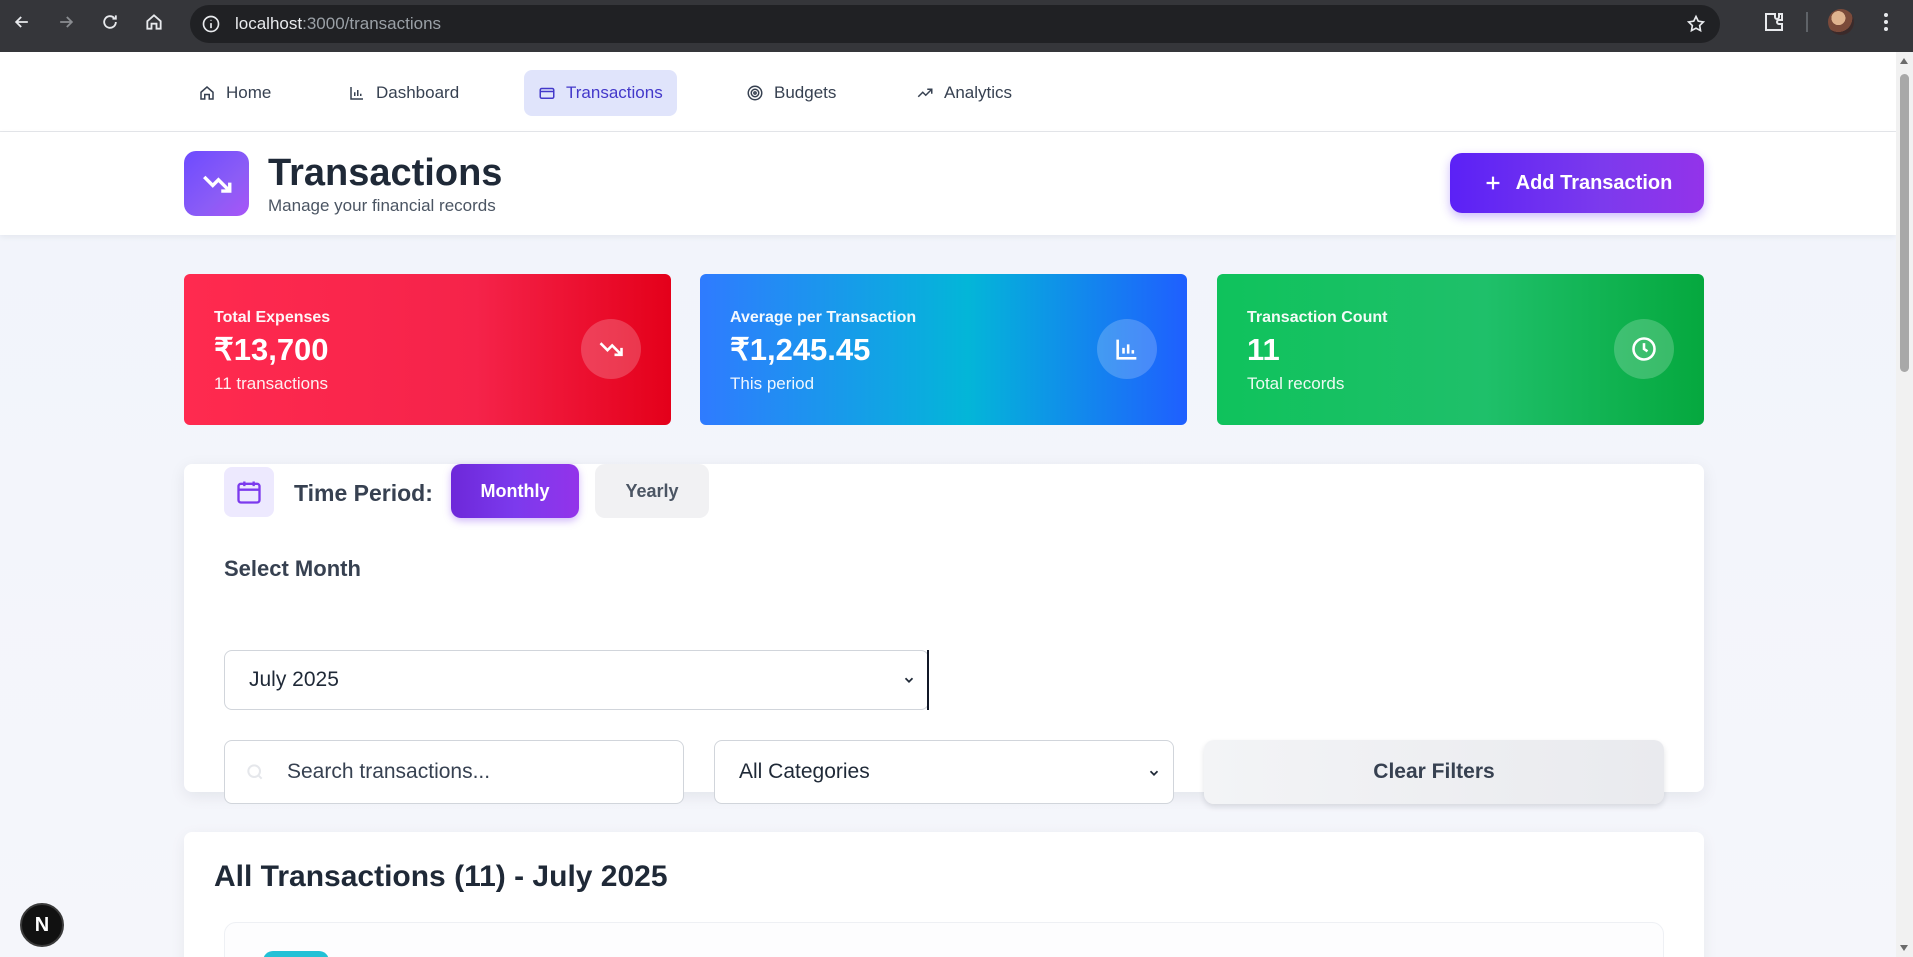 The width and height of the screenshot is (1913, 957). I want to click on nav-item-home: Home, so click(234, 93).